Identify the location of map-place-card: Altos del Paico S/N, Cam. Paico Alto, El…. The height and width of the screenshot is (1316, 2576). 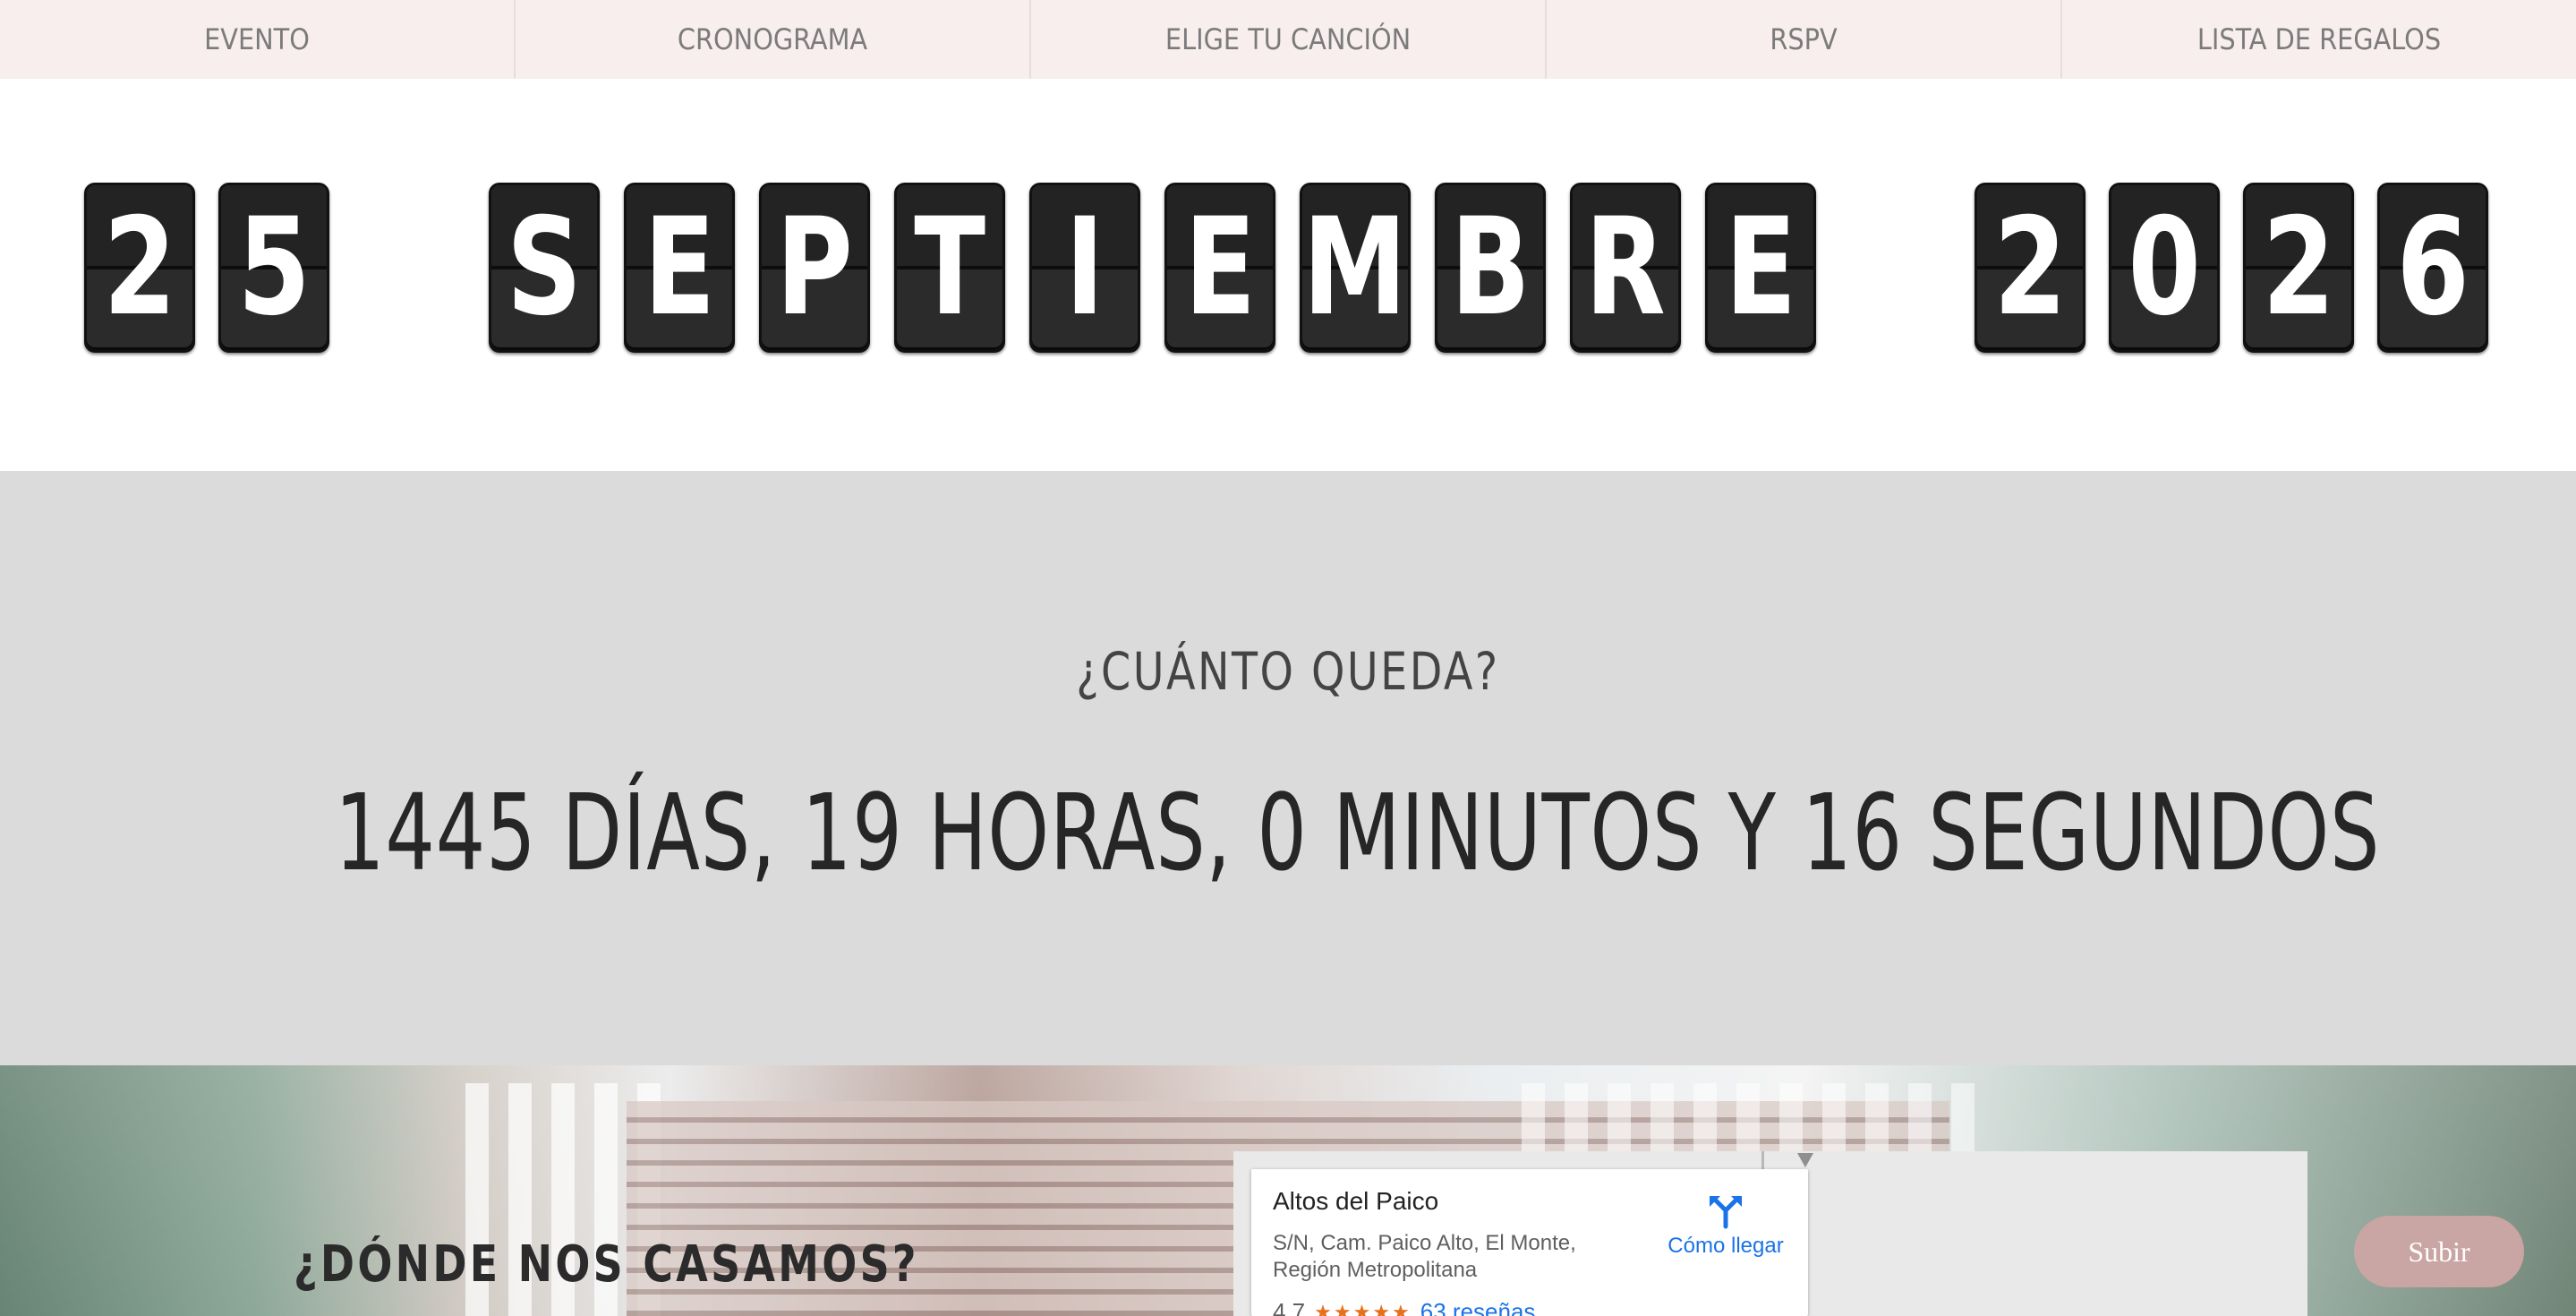
(1529, 1242).